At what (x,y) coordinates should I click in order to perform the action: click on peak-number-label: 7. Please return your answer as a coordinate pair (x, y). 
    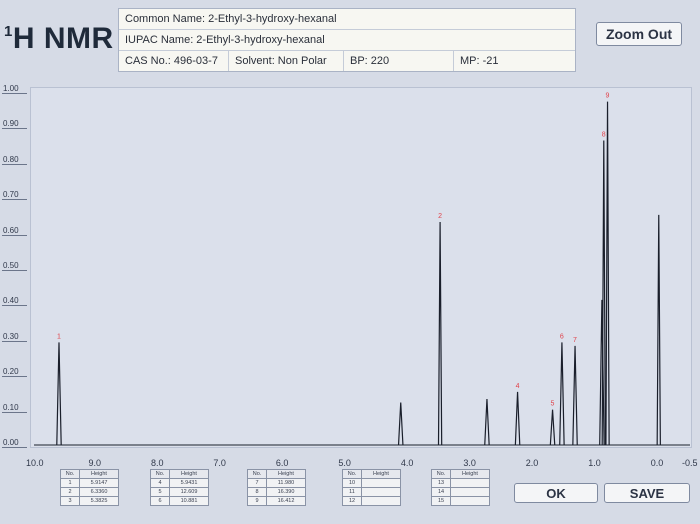
    Looking at the image, I should click on (575, 340).